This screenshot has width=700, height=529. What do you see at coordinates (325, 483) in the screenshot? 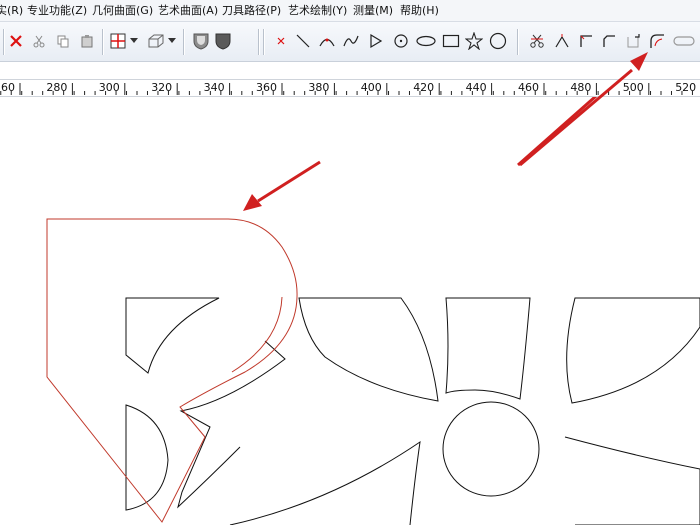
I see `spoke-left` at bounding box center [325, 483].